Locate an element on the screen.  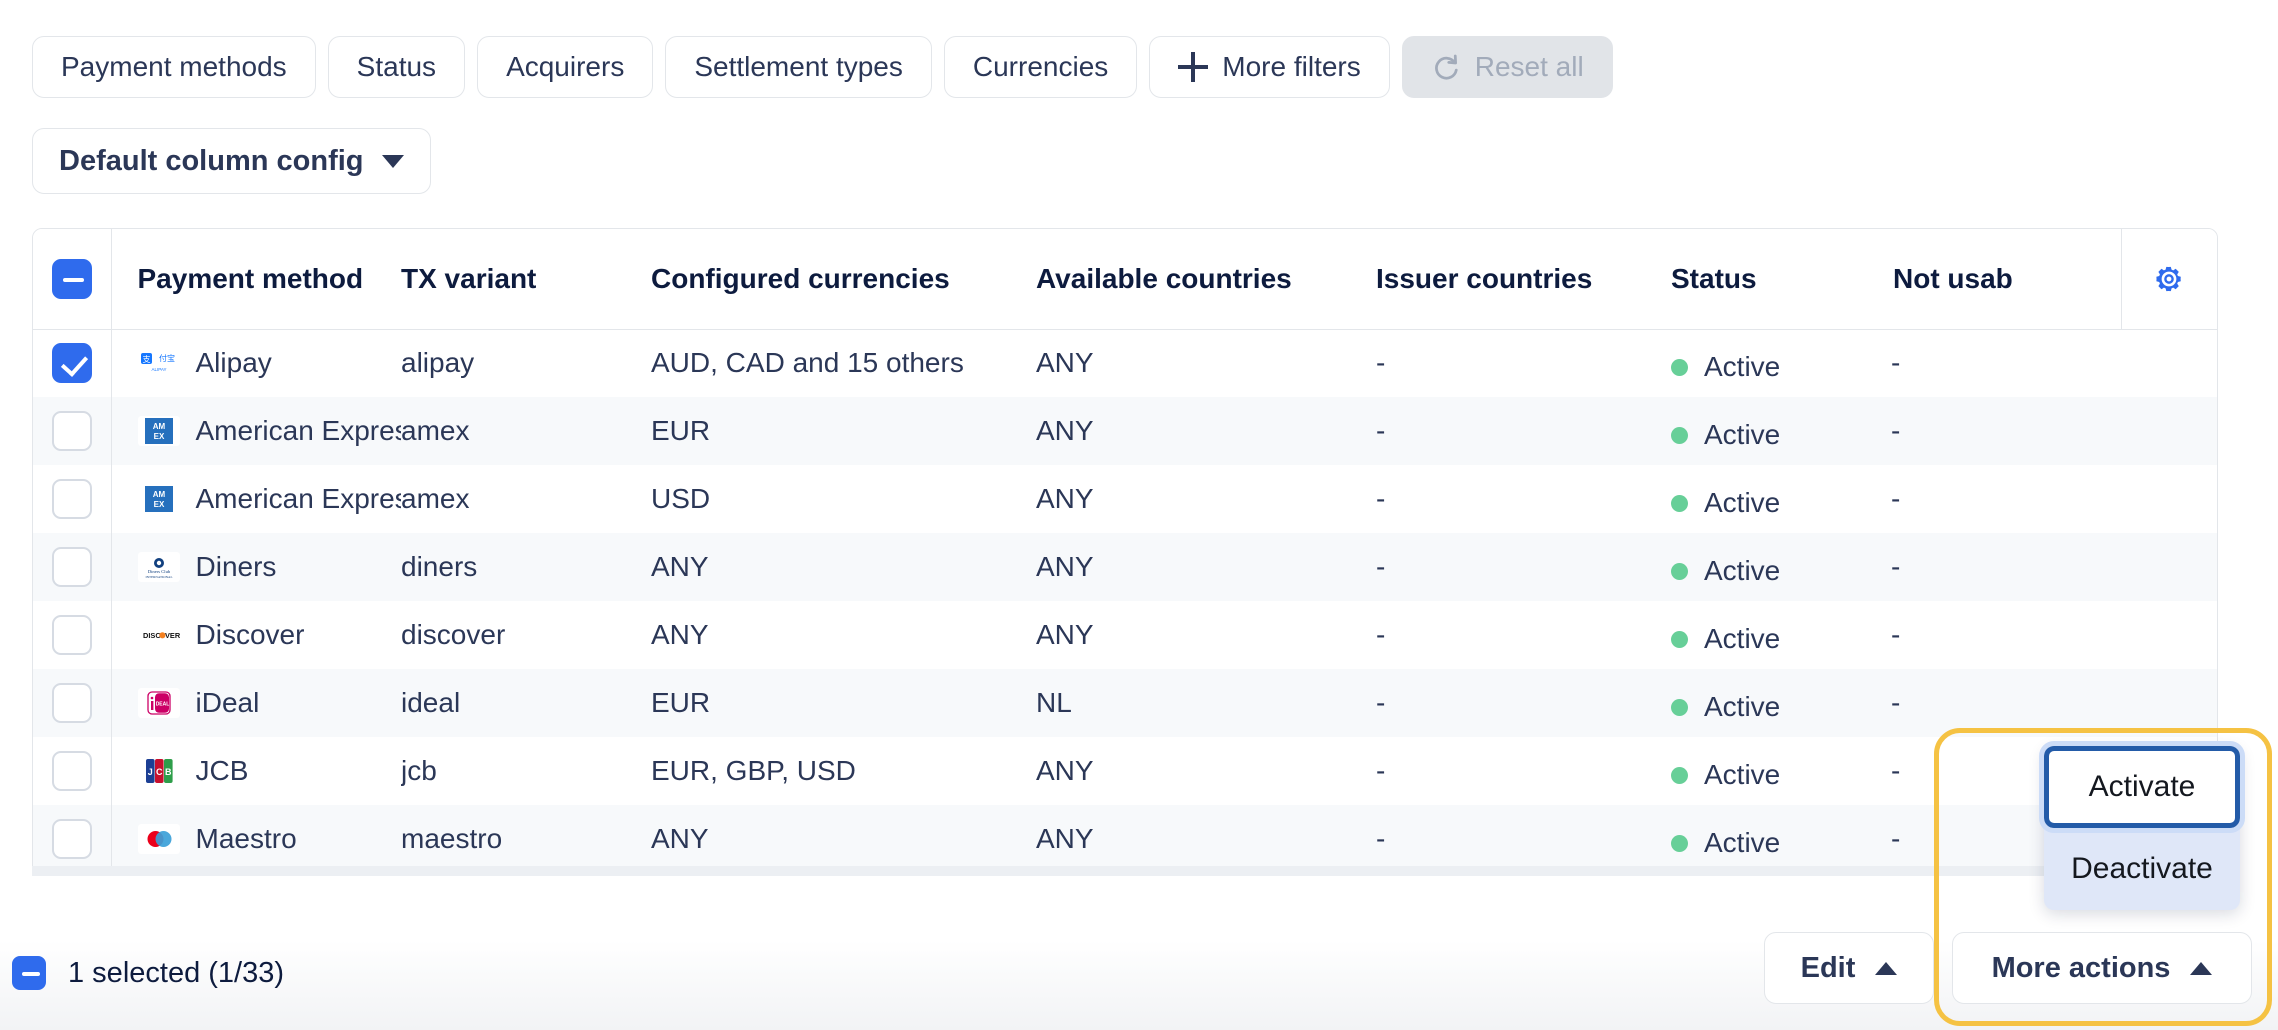
cell-status: Active is located at coordinates (1781, 839).